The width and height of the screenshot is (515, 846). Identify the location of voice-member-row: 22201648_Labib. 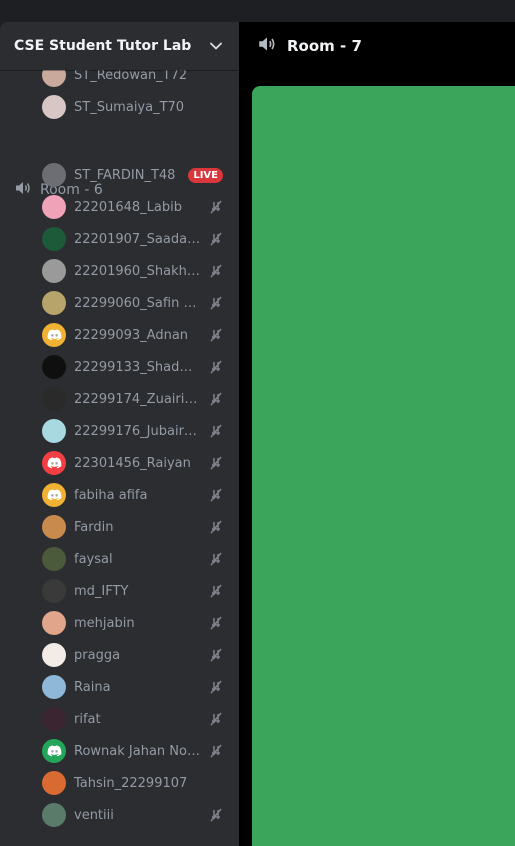
(134, 207).